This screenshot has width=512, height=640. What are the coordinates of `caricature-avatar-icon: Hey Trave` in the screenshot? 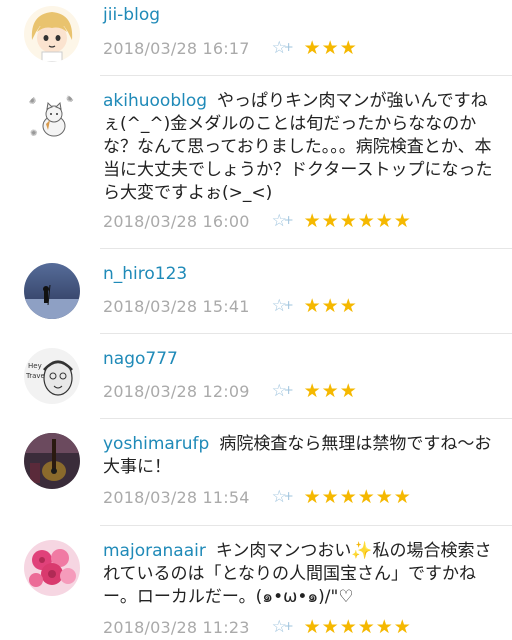 It's located at (52, 376).